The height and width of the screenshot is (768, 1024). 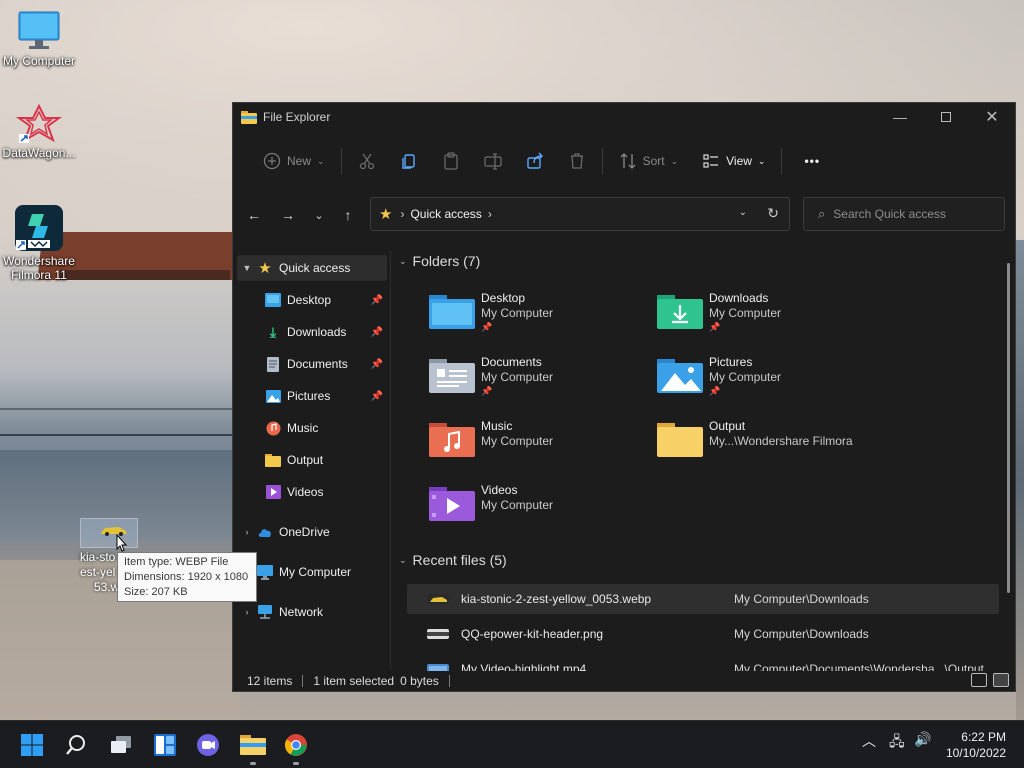 I want to click on widgets-button, so click(x=165, y=745).